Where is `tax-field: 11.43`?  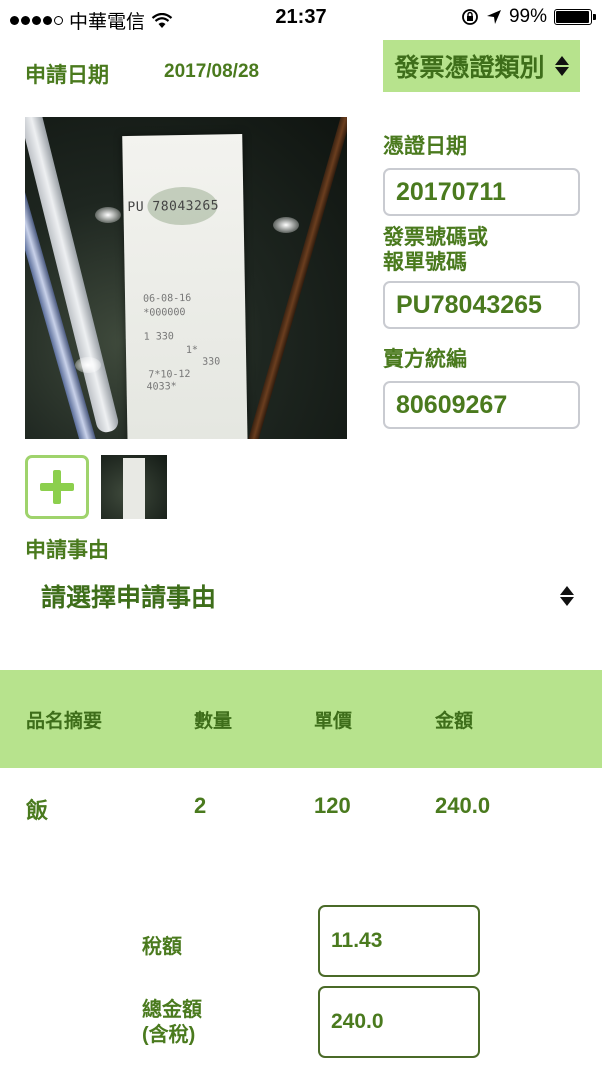
tax-field: 11.43 is located at coordinates (399, 941).